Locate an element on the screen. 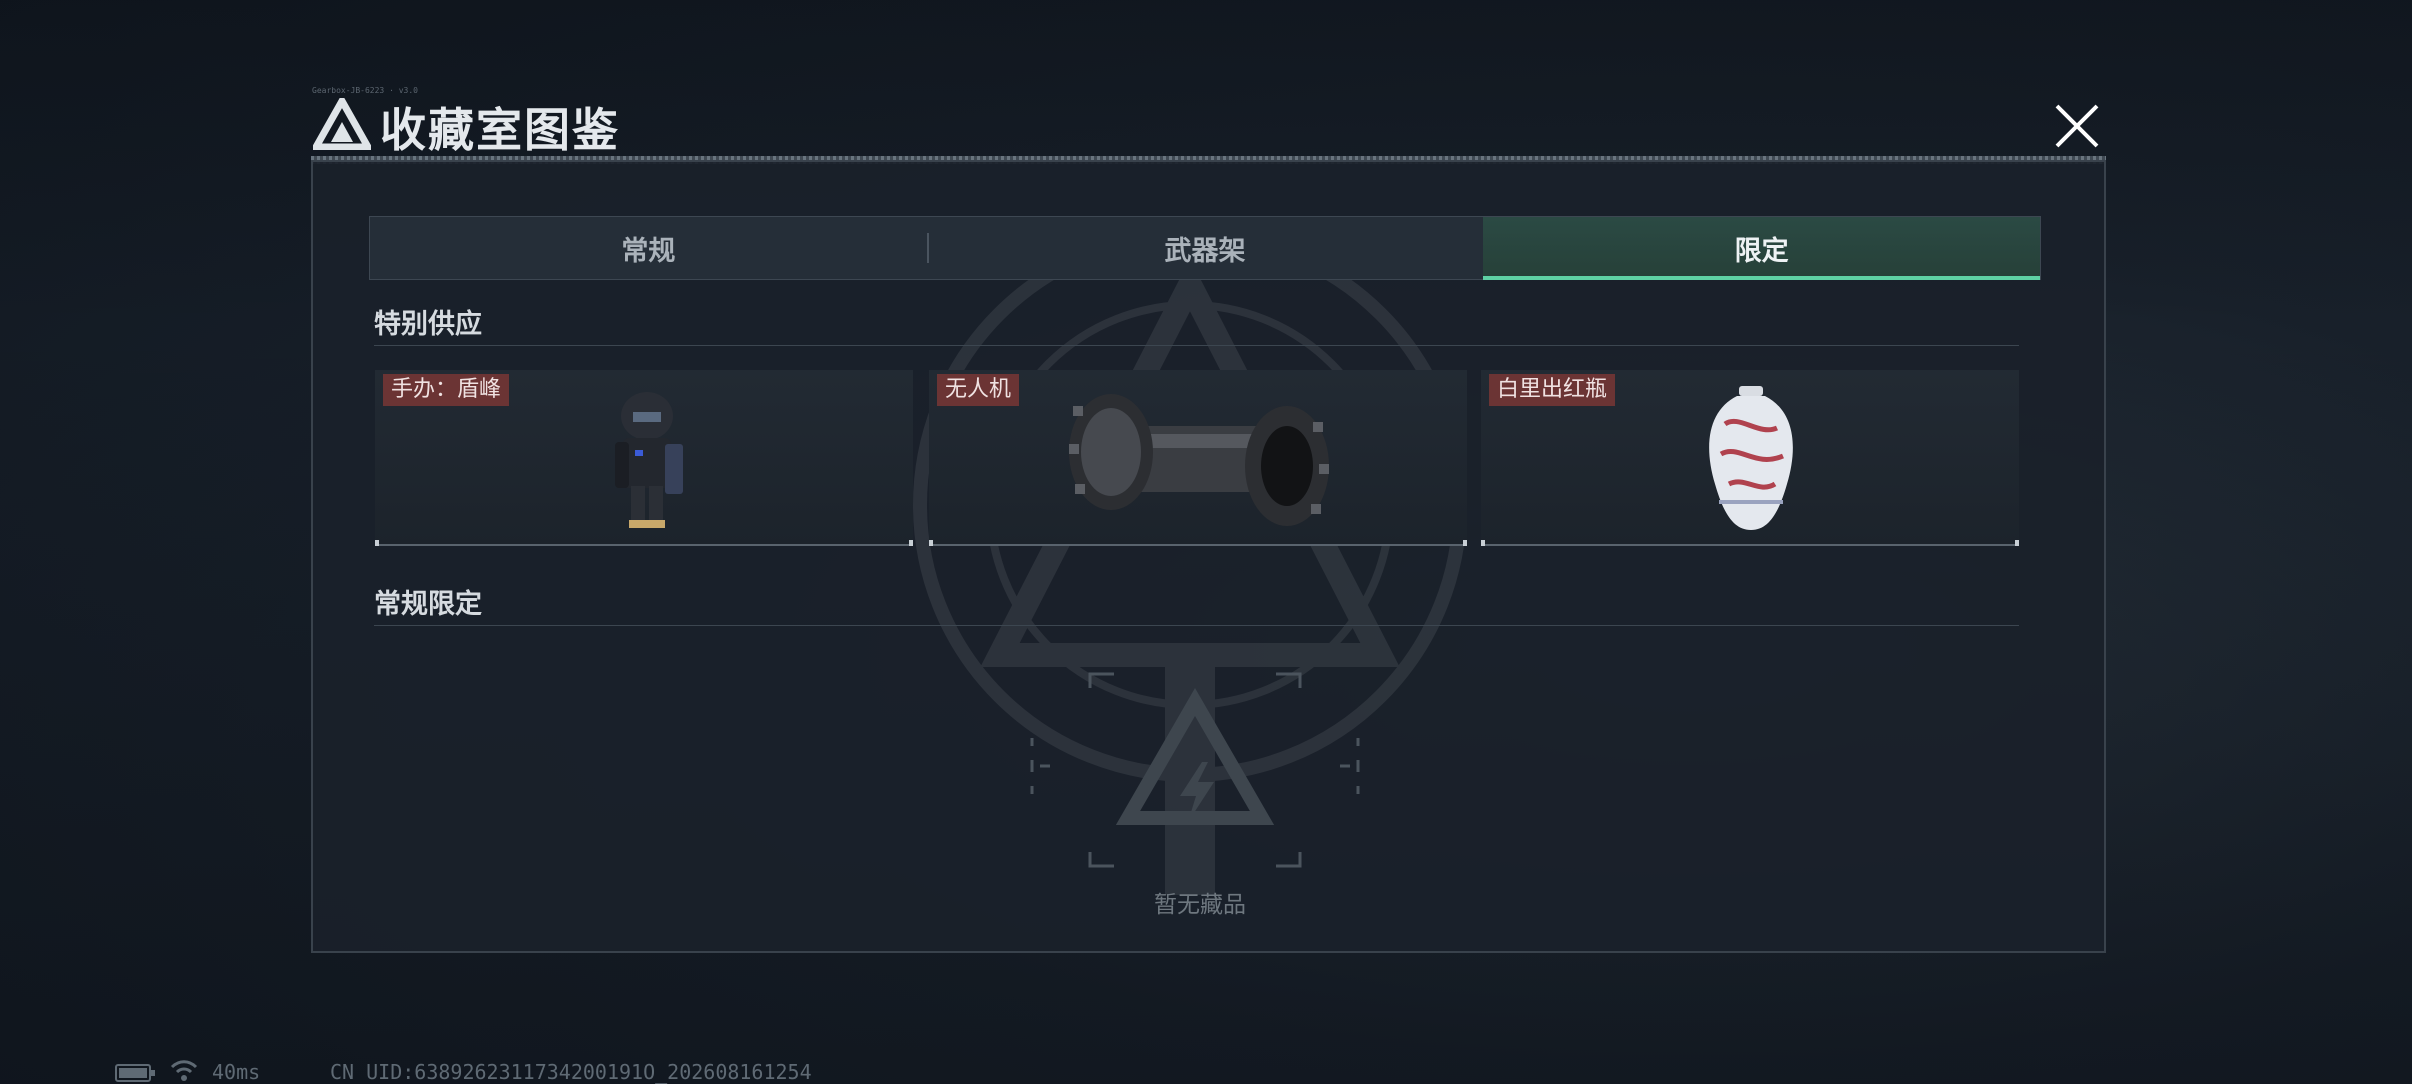  page-title: 收藏室图鉴 is located at coordinates (500, 130).